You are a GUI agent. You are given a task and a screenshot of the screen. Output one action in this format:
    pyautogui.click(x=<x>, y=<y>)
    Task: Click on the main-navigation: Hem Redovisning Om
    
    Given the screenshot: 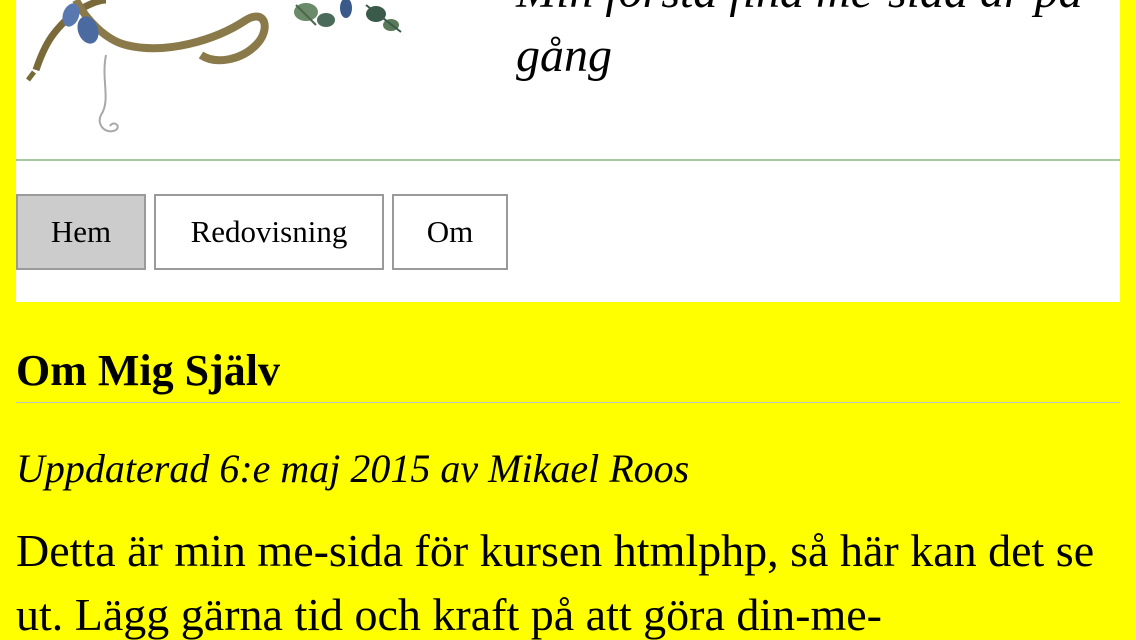 What is the action you would take?
    pyautogui.click(x=262, y=232)
    